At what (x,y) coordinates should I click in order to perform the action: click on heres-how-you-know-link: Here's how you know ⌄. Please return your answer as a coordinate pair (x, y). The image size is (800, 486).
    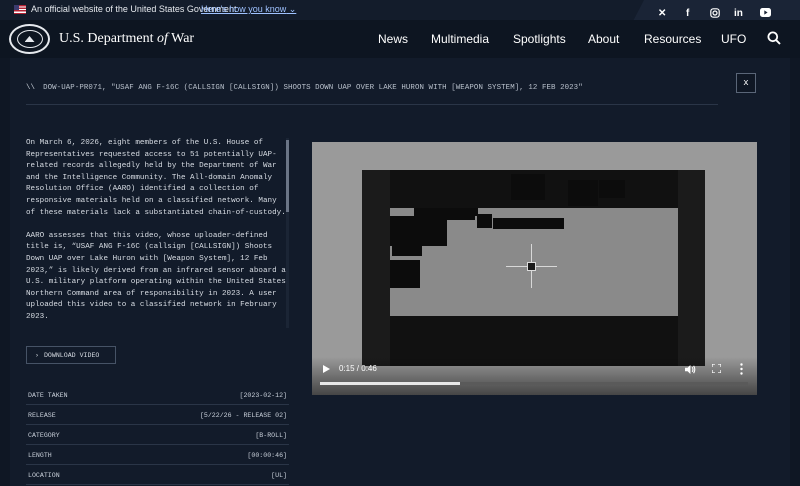
    Looking at the image, I should click on (248, 9).